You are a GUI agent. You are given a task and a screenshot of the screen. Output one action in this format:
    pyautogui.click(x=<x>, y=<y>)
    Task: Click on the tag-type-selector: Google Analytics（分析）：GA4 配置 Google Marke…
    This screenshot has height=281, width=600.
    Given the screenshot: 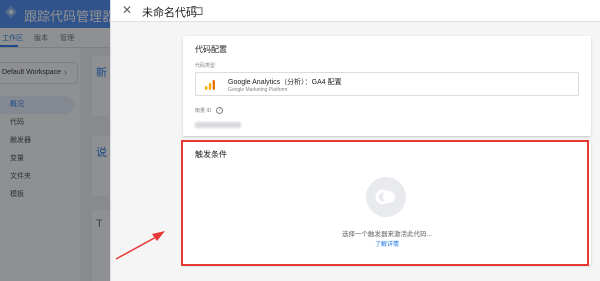 What is the action you would take?
    pyautogui.click(x=387, y=84)
    